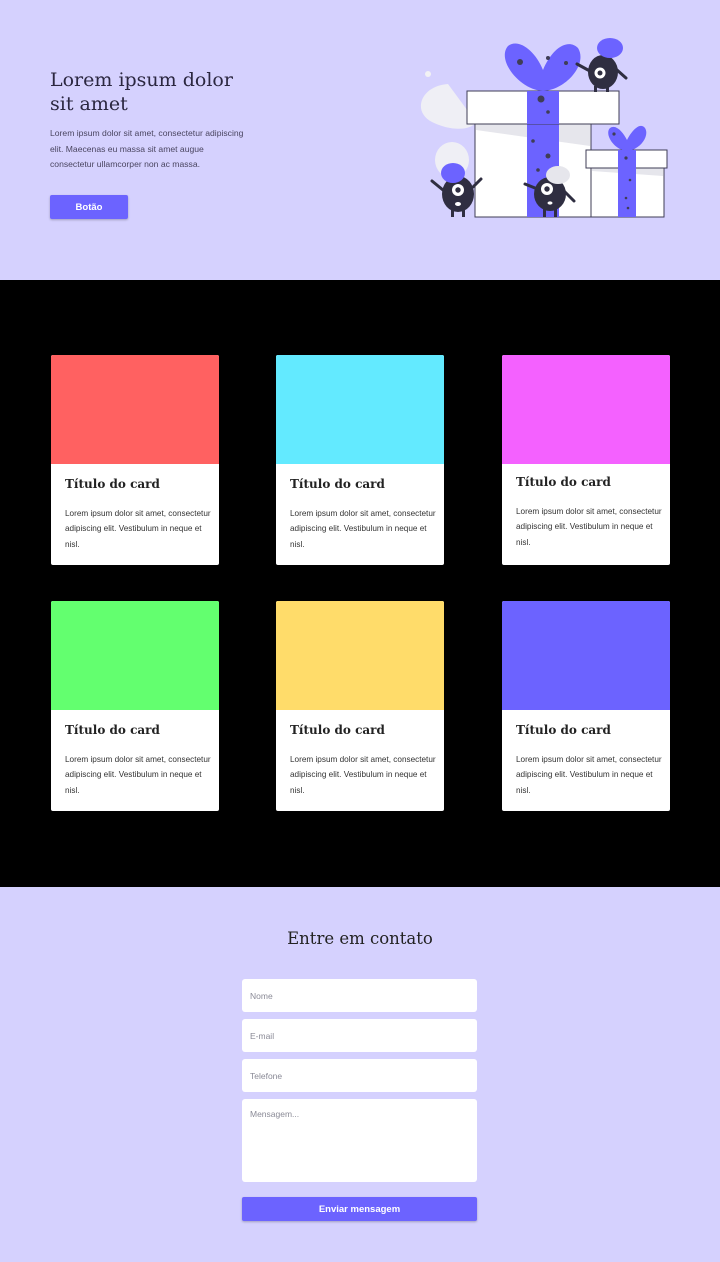  Describe the element at coordinates (360, 938) in the screenshot. I see `contact-title: Entre em contato` at that location.